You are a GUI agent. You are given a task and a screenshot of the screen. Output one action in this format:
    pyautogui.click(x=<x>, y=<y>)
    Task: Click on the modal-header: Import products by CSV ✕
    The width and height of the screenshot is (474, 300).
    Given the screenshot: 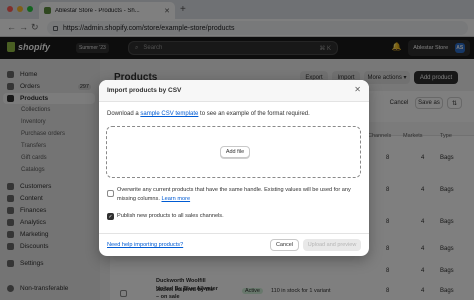 What is the action you would take?
    pyautogui.click(x=234, y=91)
    